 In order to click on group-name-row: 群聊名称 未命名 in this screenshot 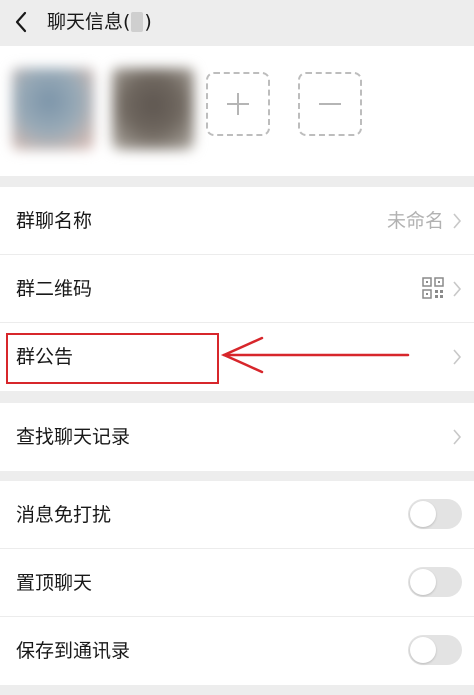, I will do `click(237, 221)`.